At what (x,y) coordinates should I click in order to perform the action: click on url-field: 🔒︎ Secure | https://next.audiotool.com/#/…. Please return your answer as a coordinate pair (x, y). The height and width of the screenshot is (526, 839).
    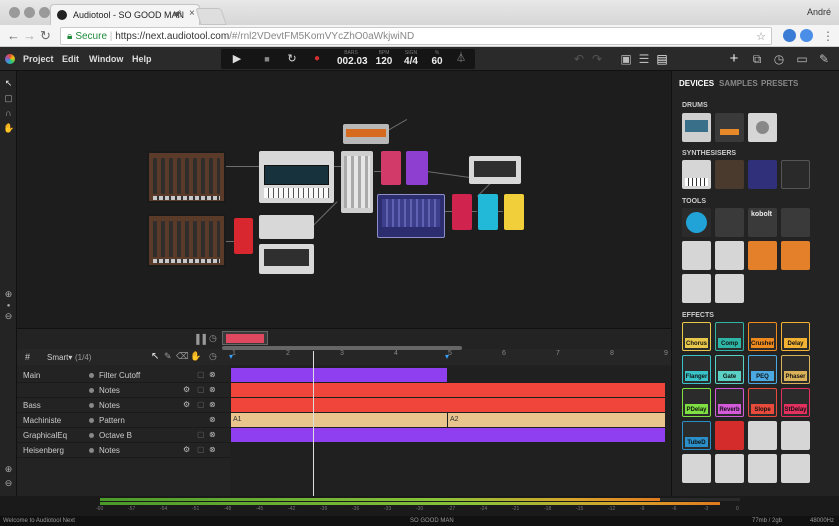
    Looking at the image, I should click on (416, 36).